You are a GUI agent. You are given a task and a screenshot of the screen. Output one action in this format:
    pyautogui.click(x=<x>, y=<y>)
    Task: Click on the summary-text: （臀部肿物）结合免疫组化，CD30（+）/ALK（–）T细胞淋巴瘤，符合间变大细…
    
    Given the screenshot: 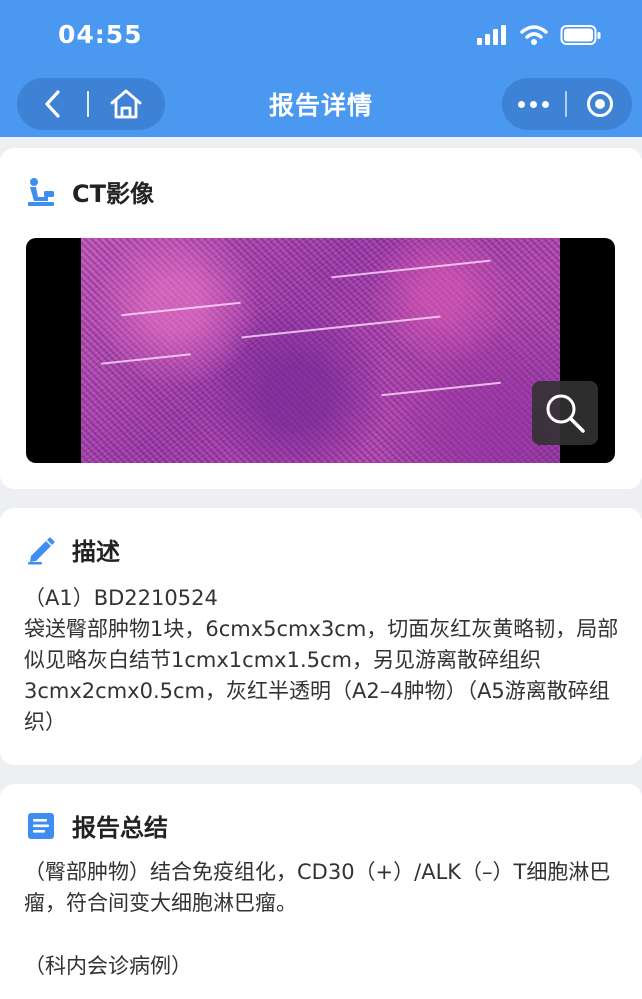 What is the action you would take?
    pyautogui.click(x=317, y=887)
    